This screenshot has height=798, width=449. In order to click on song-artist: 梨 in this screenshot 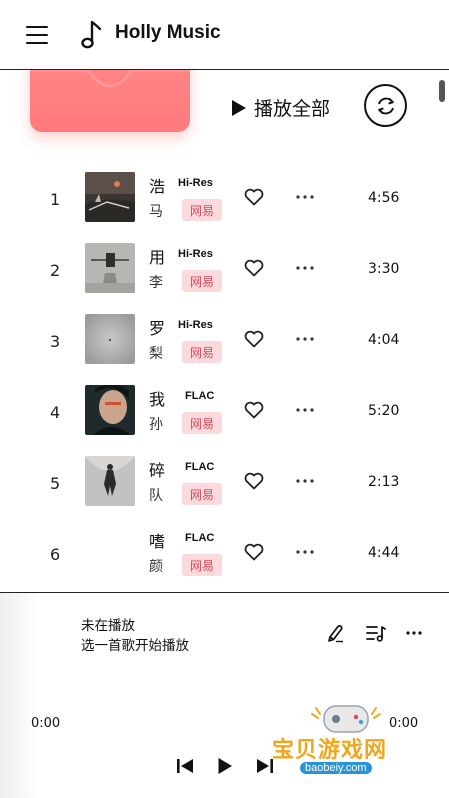, I will do `click(156, 354)`.